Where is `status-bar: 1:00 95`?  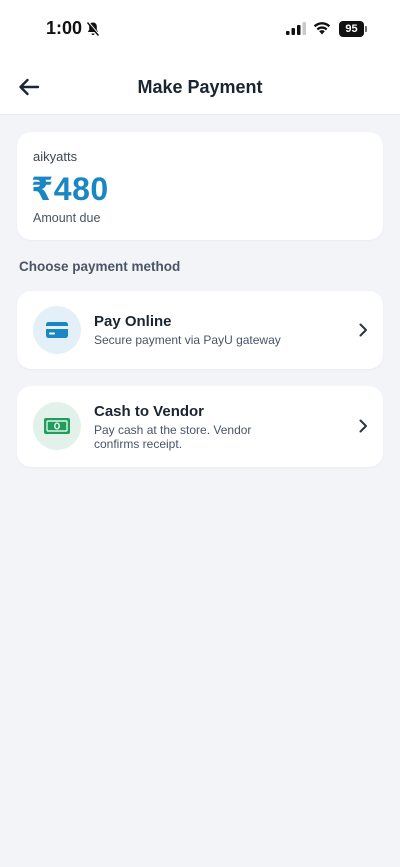 status-bar: 1:00 95 is located at coordinates (200, 29).